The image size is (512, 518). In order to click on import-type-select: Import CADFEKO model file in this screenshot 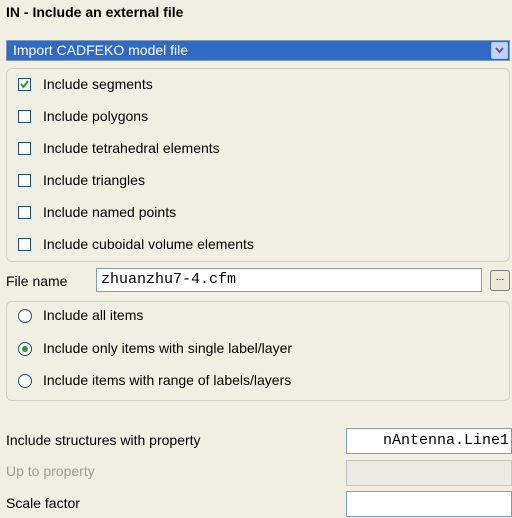, I will do `click(258, 50)`.